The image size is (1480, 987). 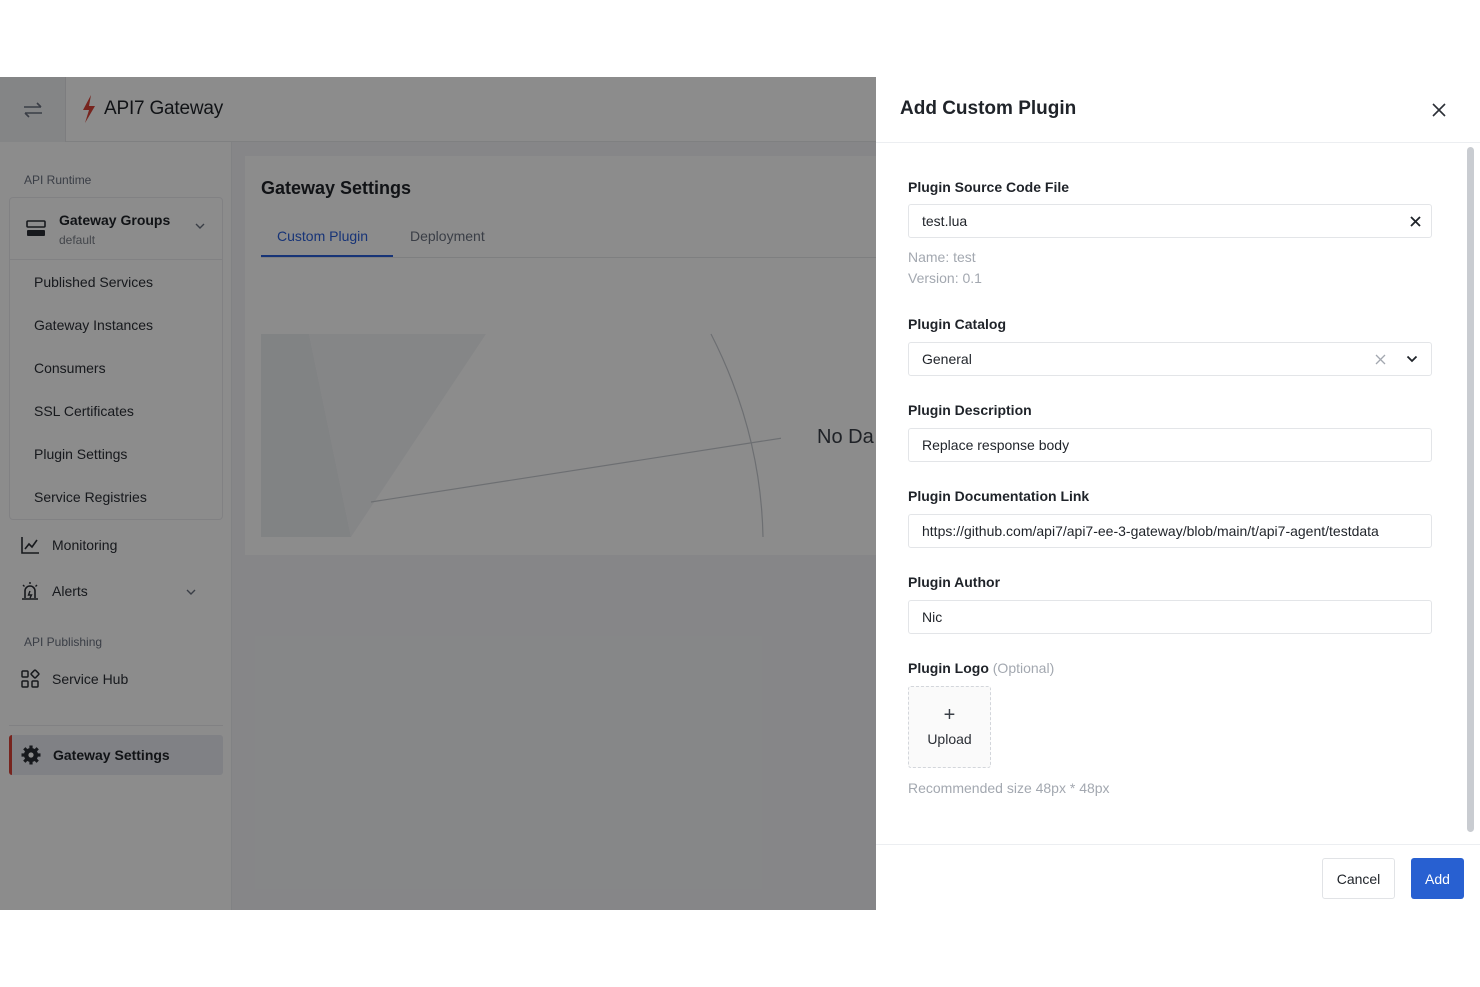 I want to click on plugin-version-hint: Version: 0.1, so click(x=945, y=278).